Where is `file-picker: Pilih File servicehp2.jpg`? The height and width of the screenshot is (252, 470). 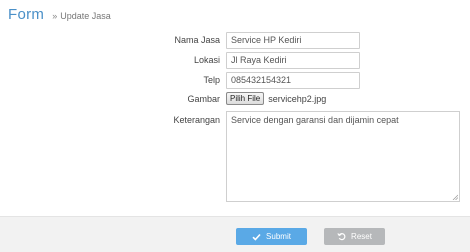
file-picker: Pilih File servicehp2.jpg is located at coordinates (276, 98).